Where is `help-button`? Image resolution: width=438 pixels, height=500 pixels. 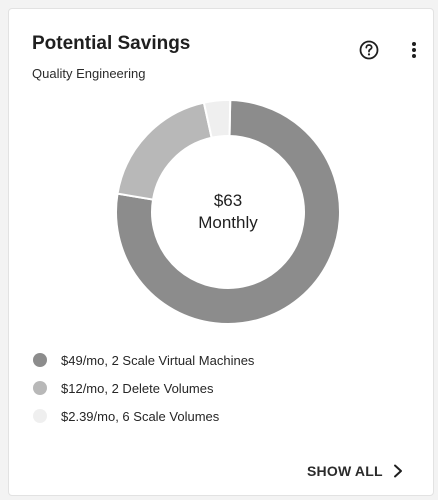
help-button is located at coordinates (369, 50).